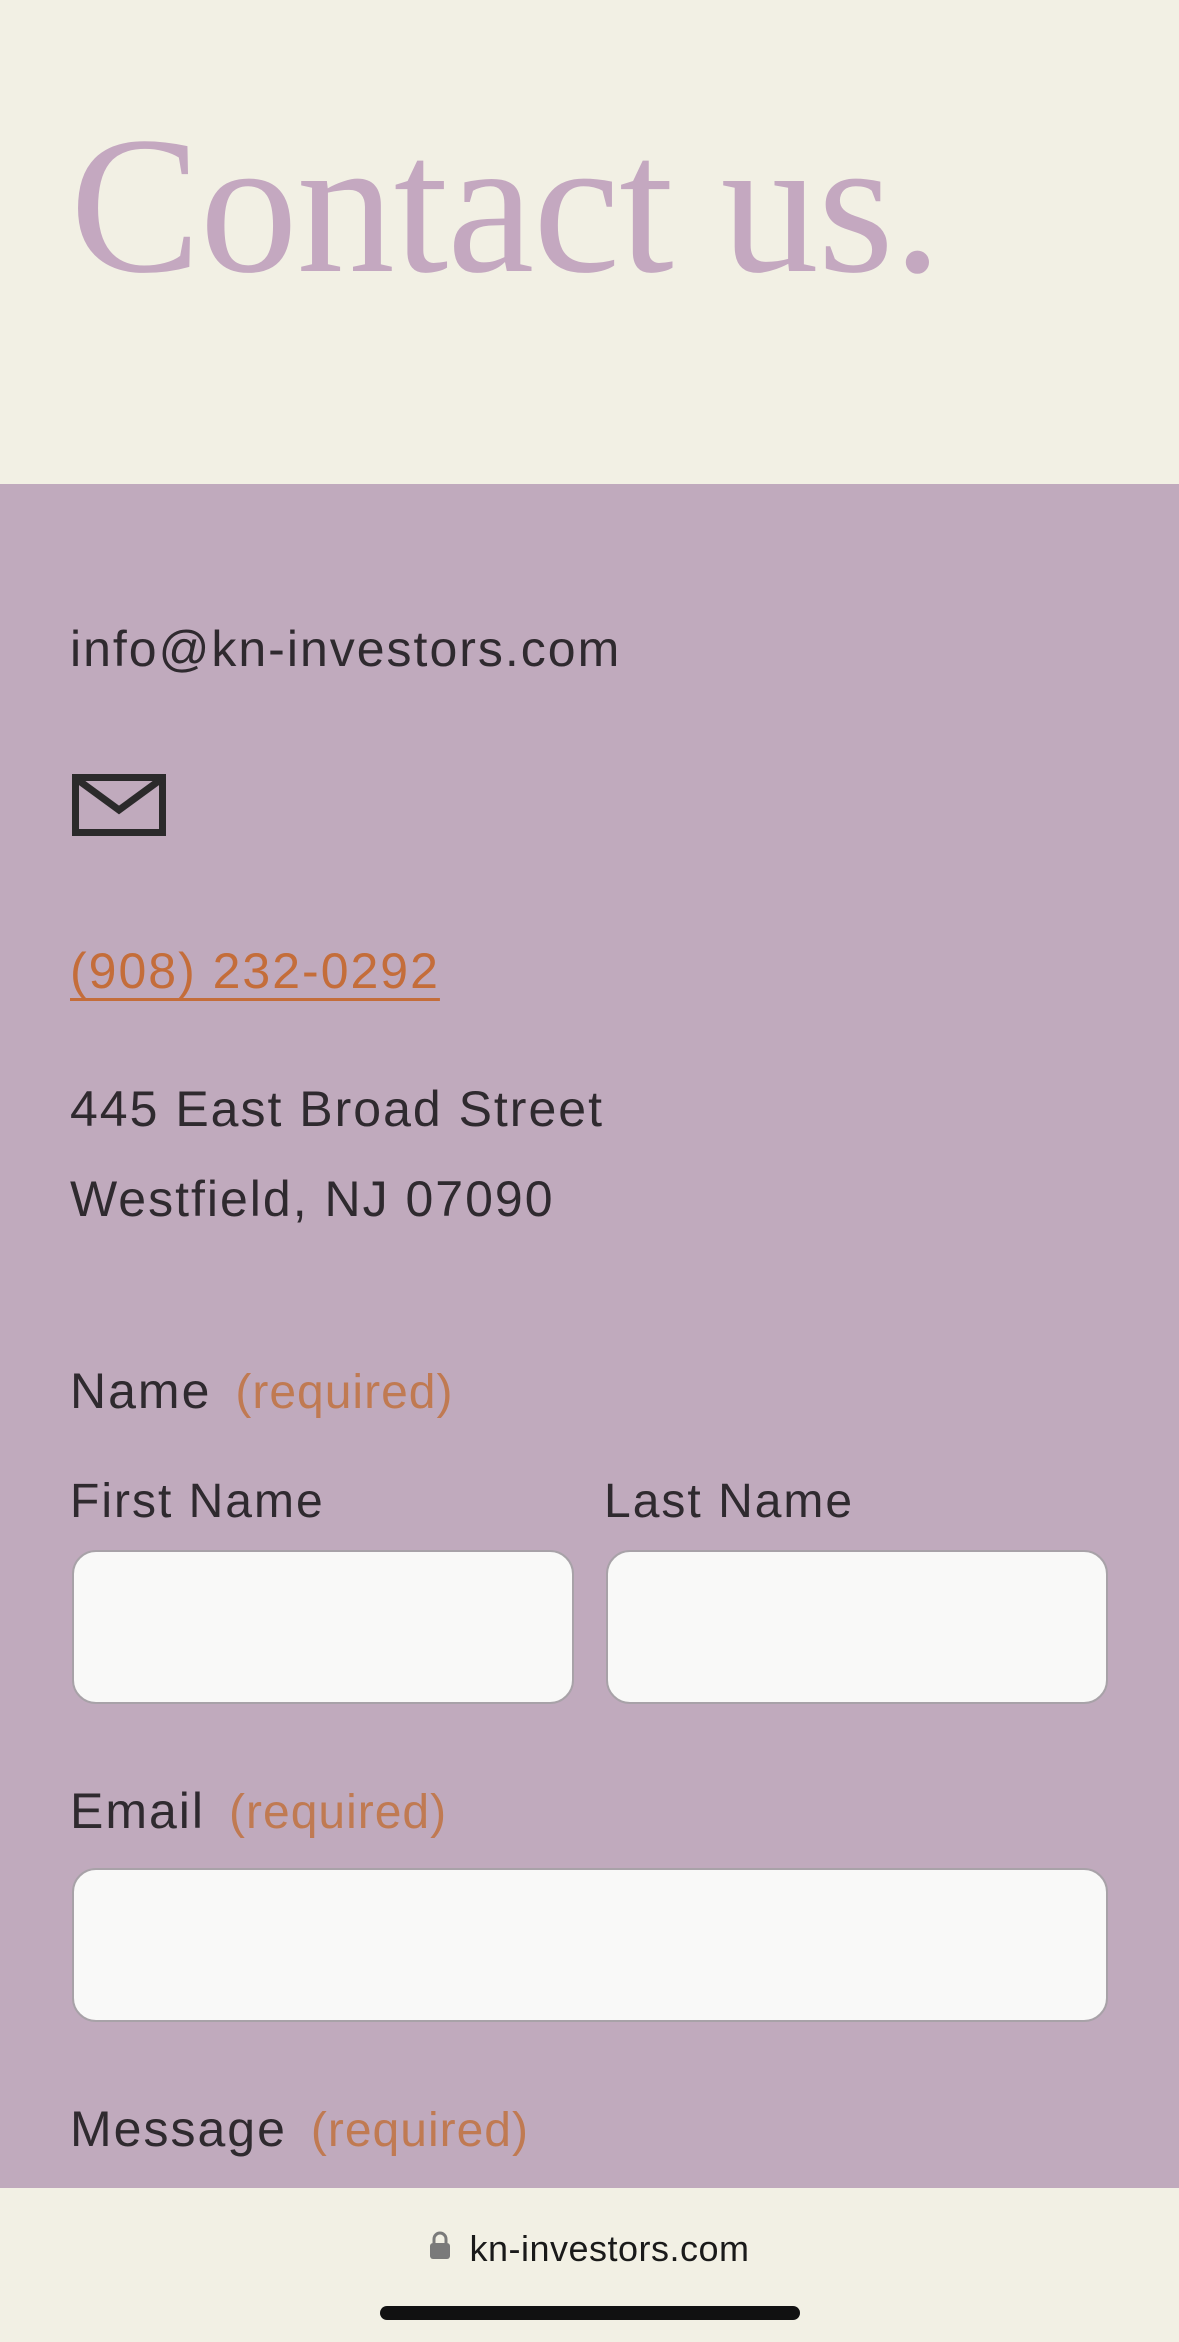  I want to click on address-line-2: Westfield, NJ 07090, so click(312, 1199).